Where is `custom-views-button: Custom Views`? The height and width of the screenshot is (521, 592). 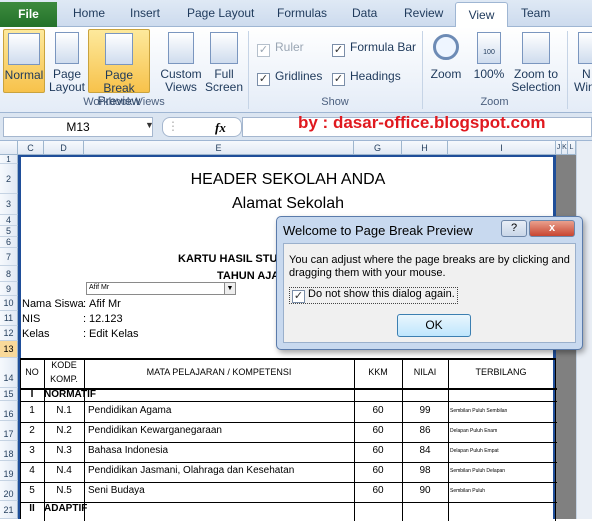
custom-views-button: Custom Views is located at coordinates (181, 61).